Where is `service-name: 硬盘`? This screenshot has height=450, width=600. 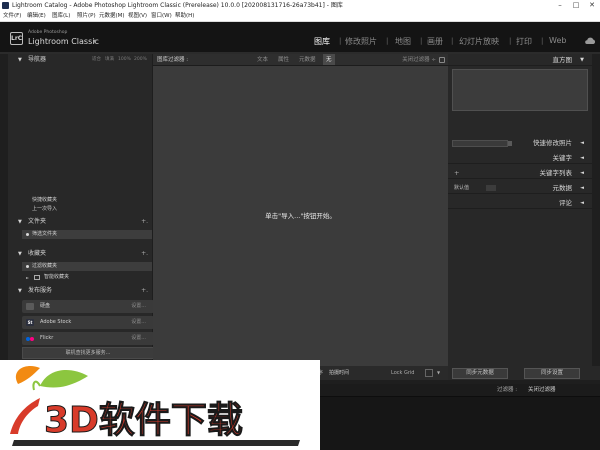 service-name: 硬盘 is located at coordinates (45, 306).